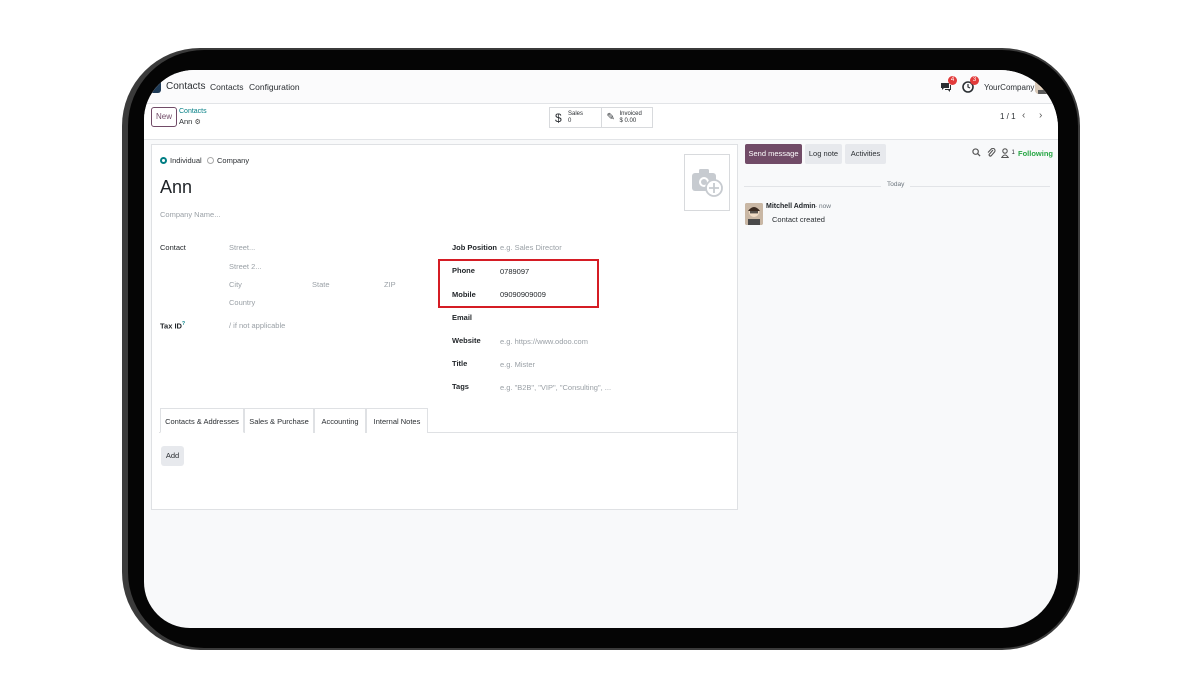 The image size is (1200, 697). I want to click on activities-button: Activities, so click(865, 154).